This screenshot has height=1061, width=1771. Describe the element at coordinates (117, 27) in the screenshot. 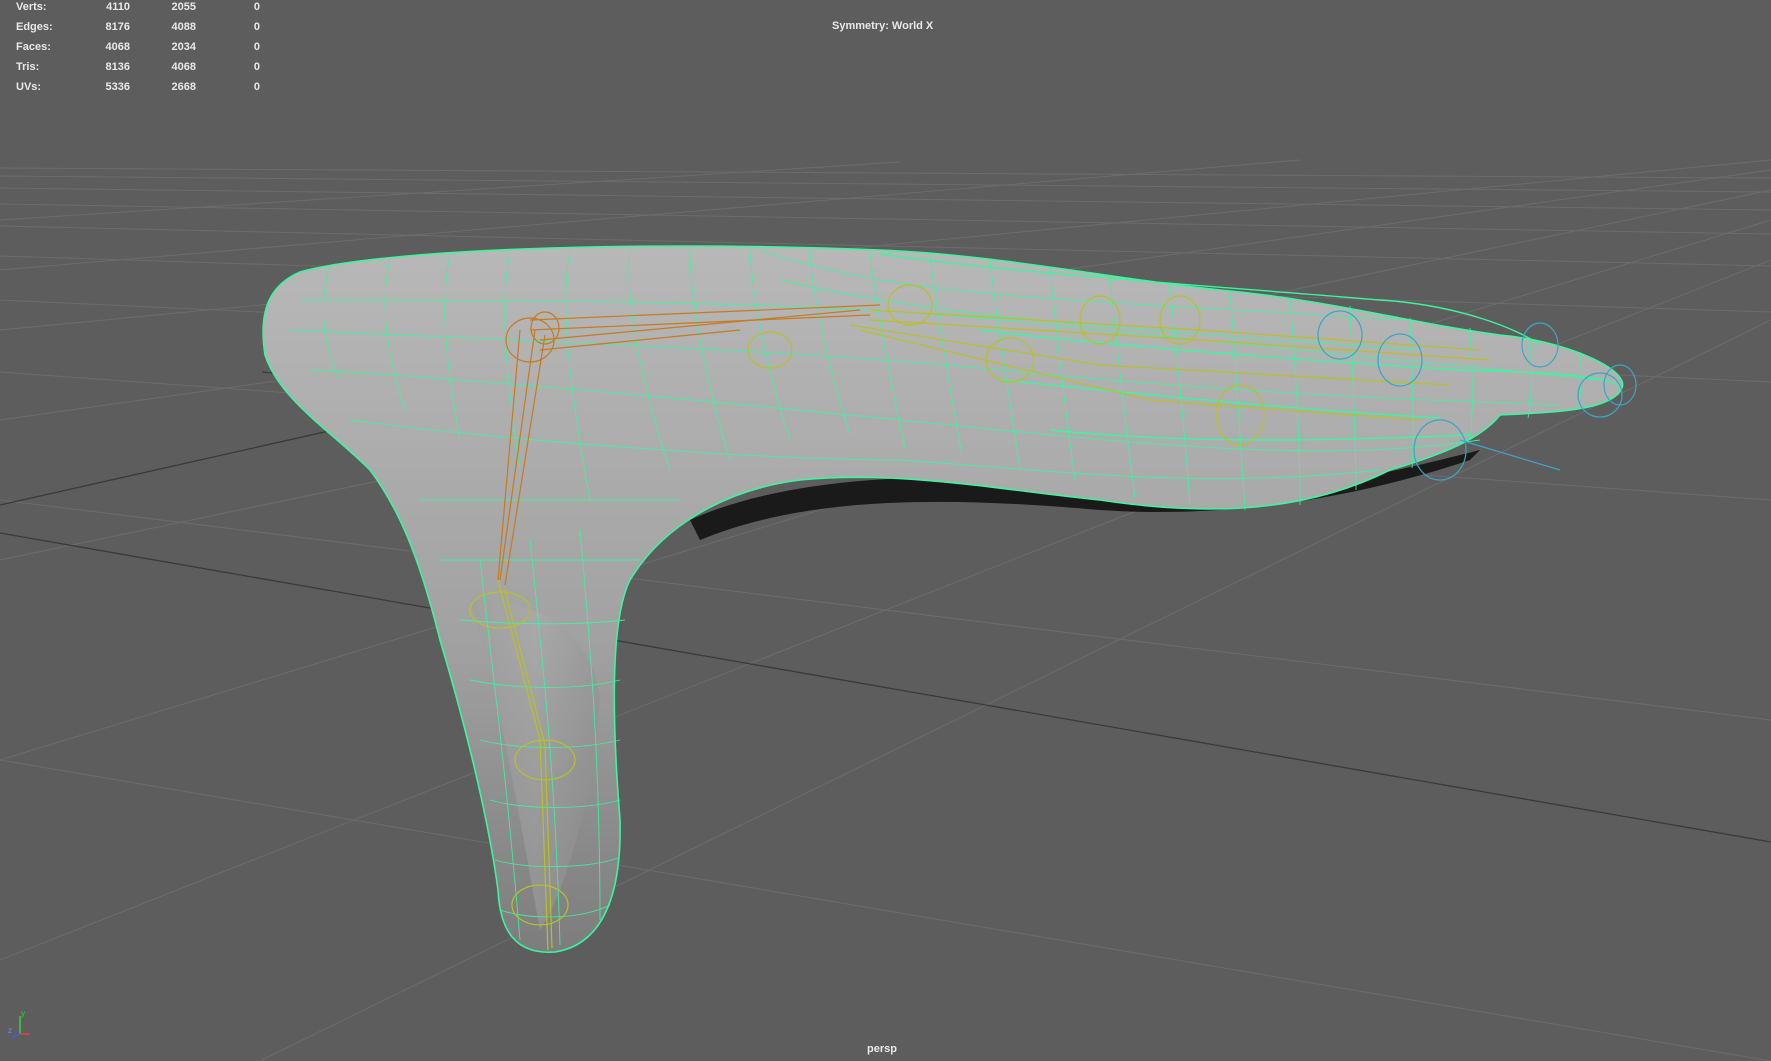

I see `hud-value: 8176` at that location.